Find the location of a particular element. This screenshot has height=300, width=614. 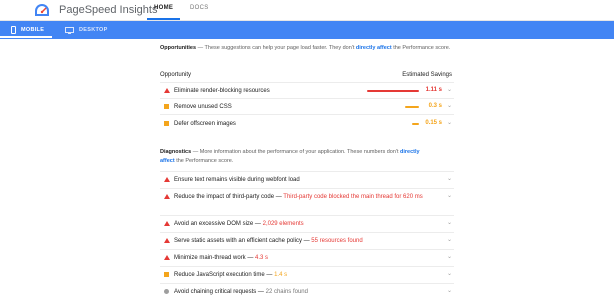

opportunities-title: Opportunities is located at coordinates (178, 48).